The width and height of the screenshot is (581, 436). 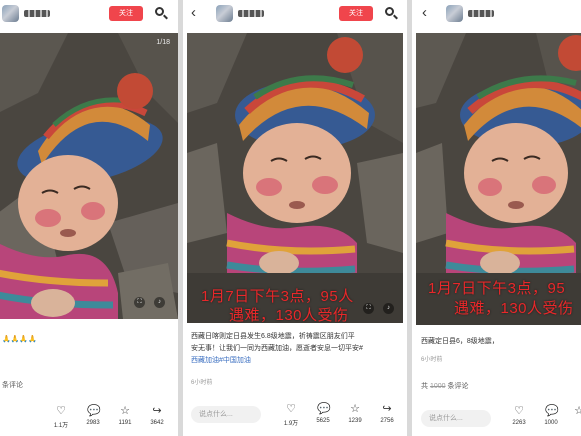 What do you see at coordinates (458, 386) in the screenshot?
I see `comment-total-suffix: 条评论` at bounding box center [458, 386].